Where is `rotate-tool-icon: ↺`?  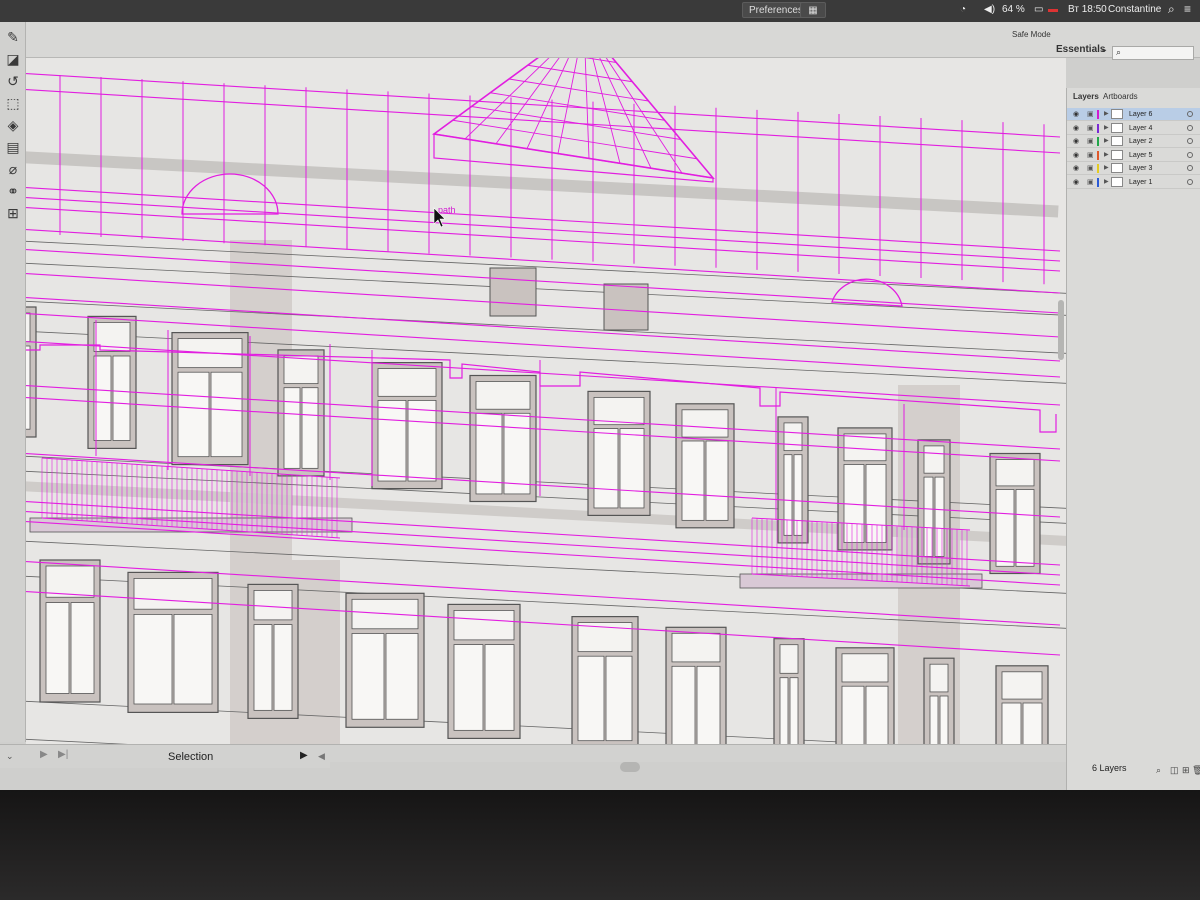 rotate-tool-icon: ↺ is located at coordinates (13, 81).